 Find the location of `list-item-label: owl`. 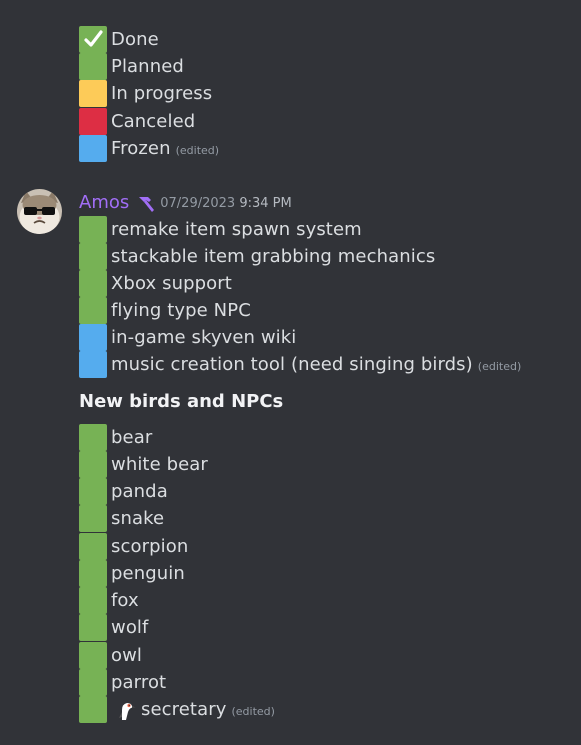

list-item-label: owl is located at coordinates (127, 655).